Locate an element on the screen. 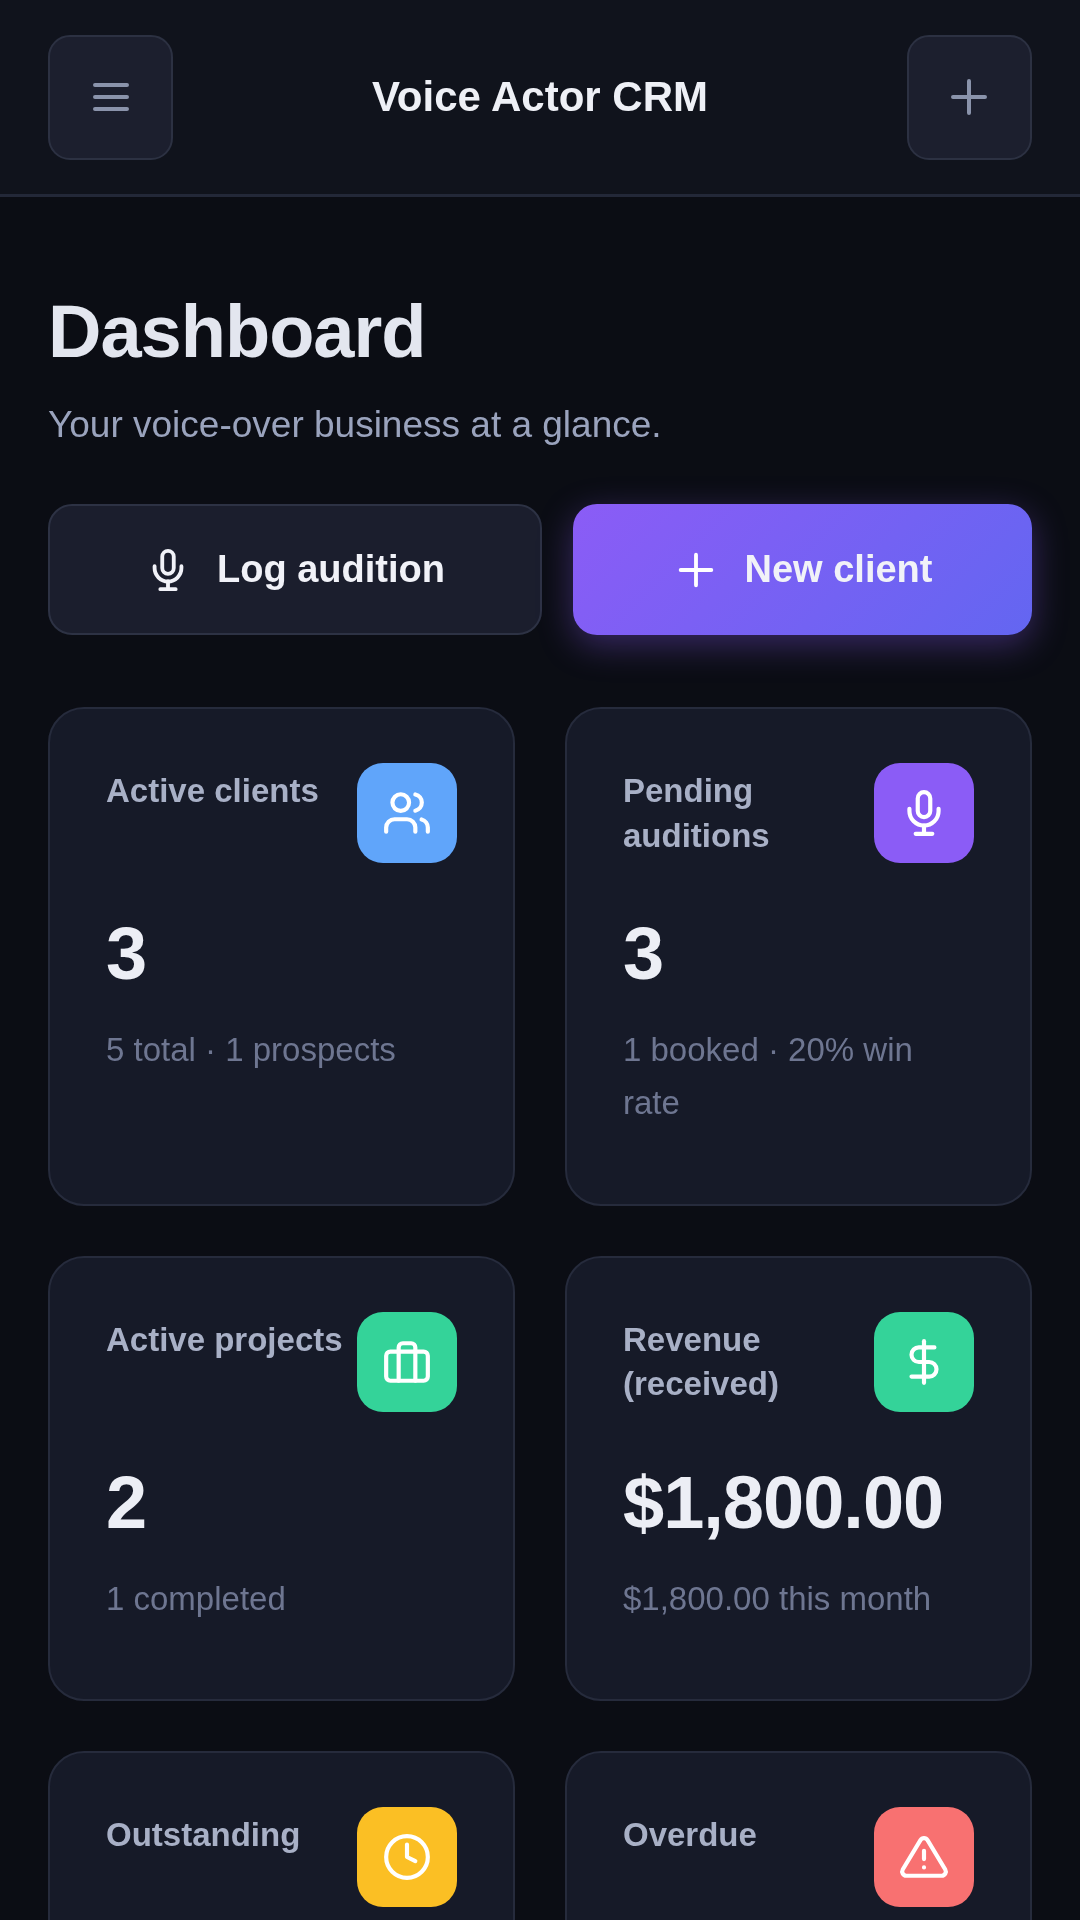 The image size is (1080, 1920). page-subtitle: Your voice-over business at a glance. is located at coordinates (355, 425).